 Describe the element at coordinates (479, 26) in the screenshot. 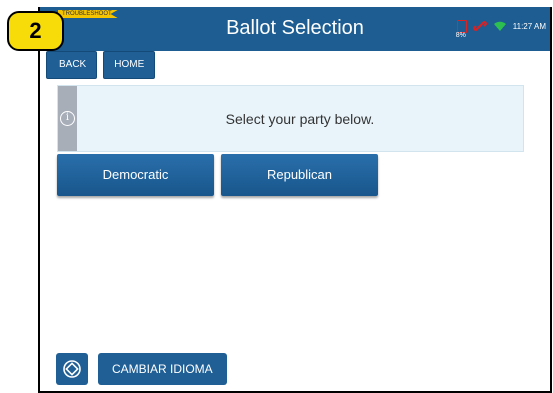

I see `link-broken-icon` at that location.